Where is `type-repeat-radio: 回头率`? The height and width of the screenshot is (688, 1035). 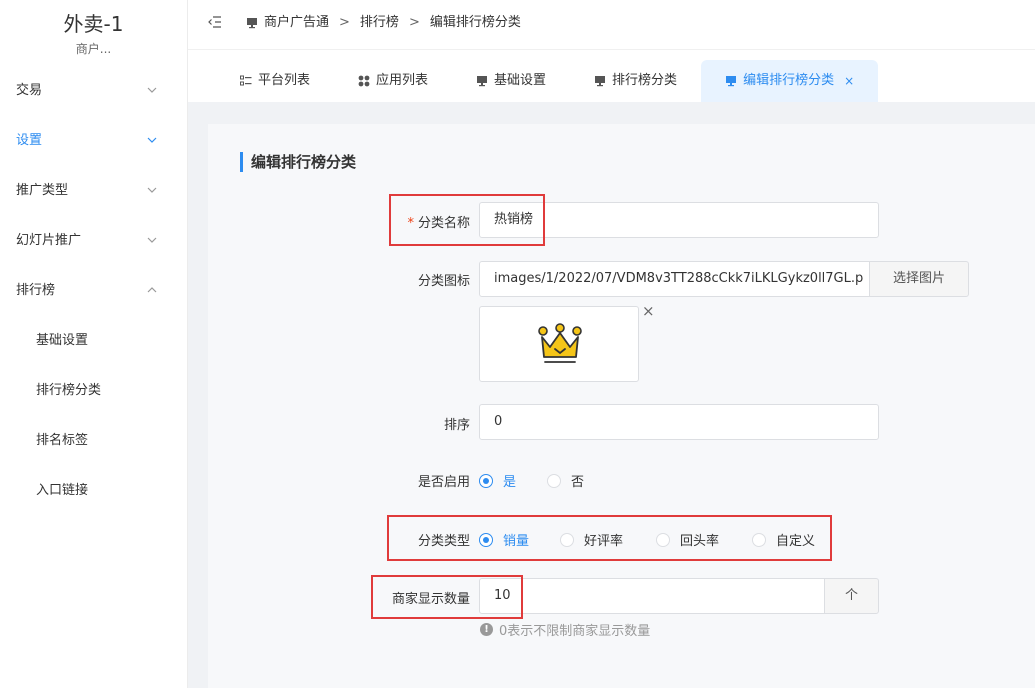 type-repeat-radio: 回头率 is located at coordinates (687, 539).